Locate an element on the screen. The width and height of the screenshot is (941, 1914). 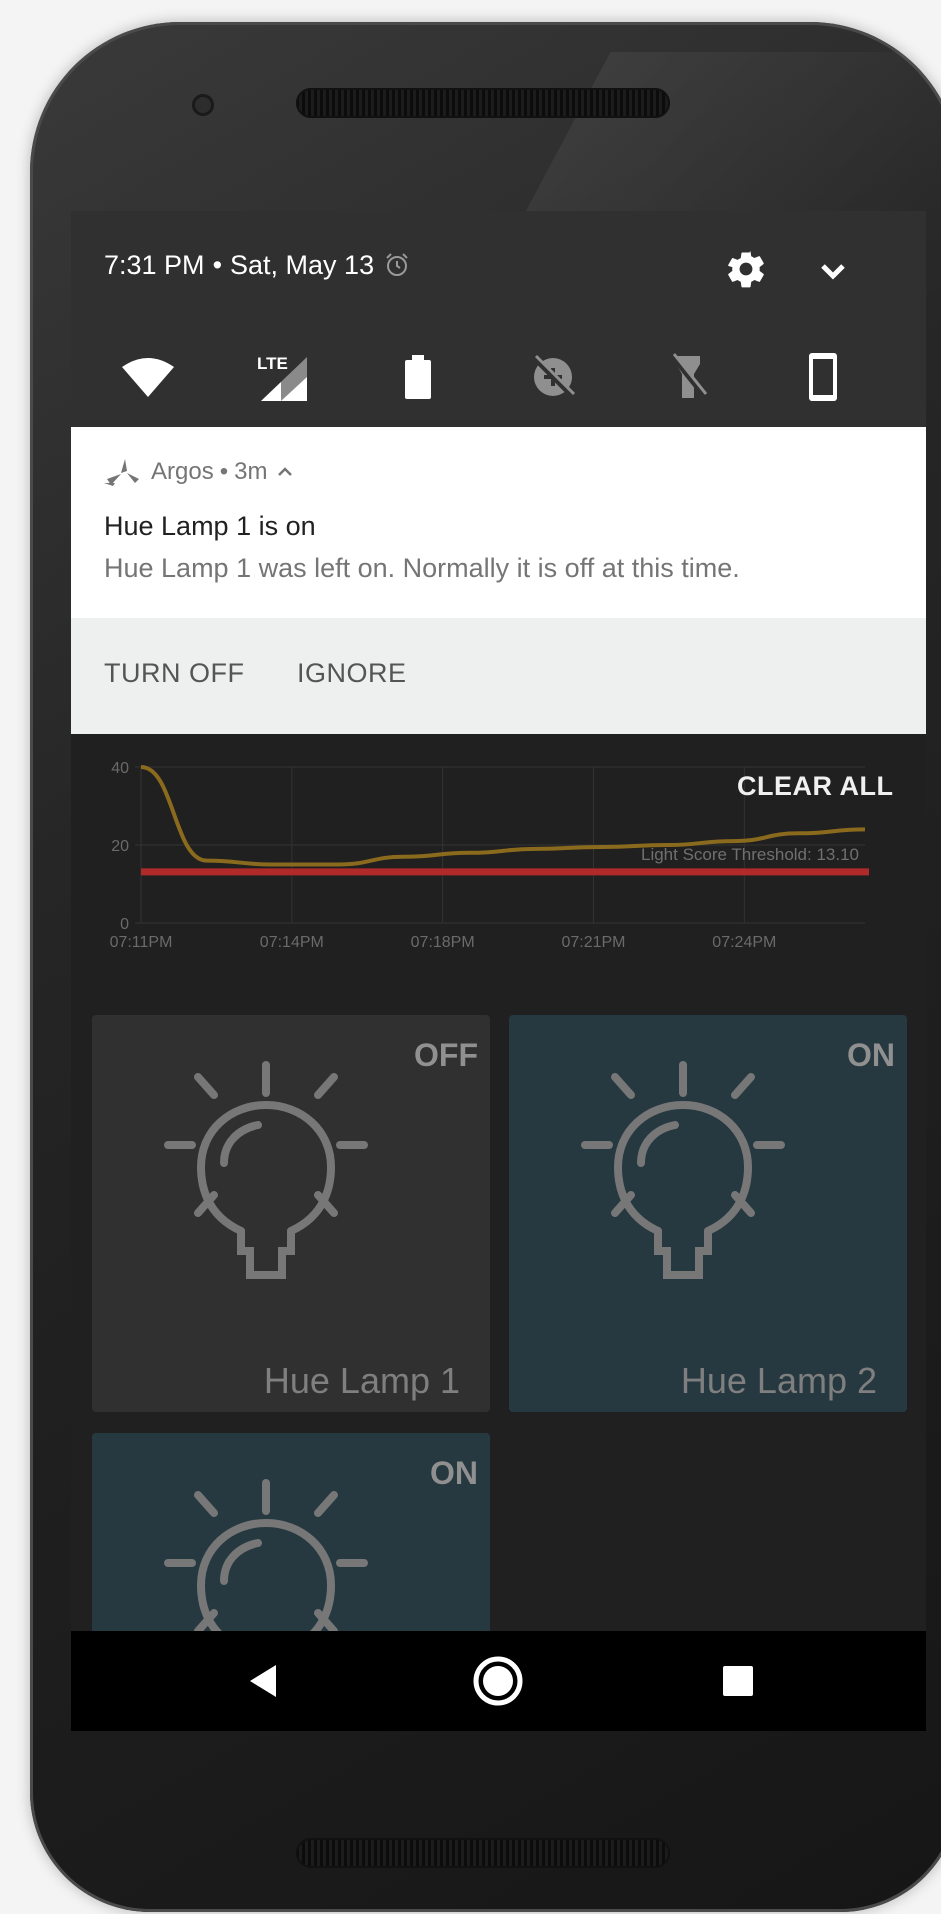
flashlight-off-icon is located at coordinates (689, 375).